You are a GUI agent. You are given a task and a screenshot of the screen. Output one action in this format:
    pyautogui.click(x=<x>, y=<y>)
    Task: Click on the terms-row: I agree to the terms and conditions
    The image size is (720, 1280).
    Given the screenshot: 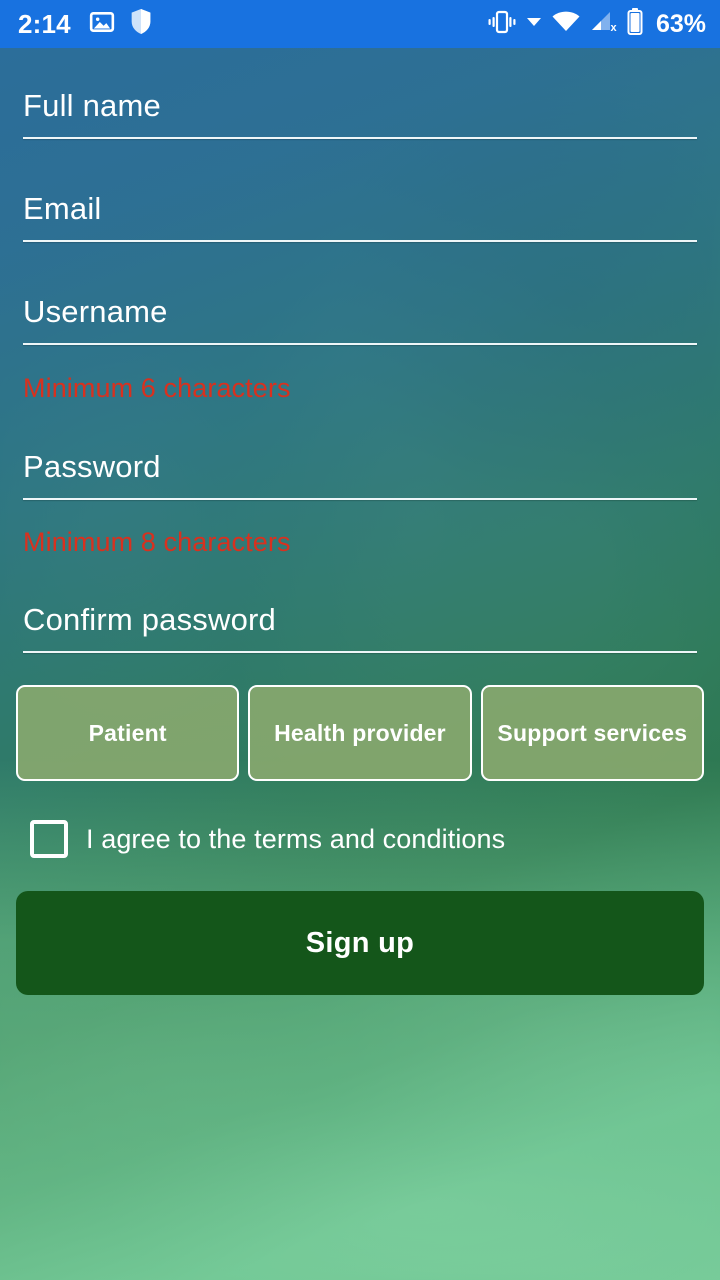 What is the action you would take?
    pyautogui.click(x=360, y=839)
    